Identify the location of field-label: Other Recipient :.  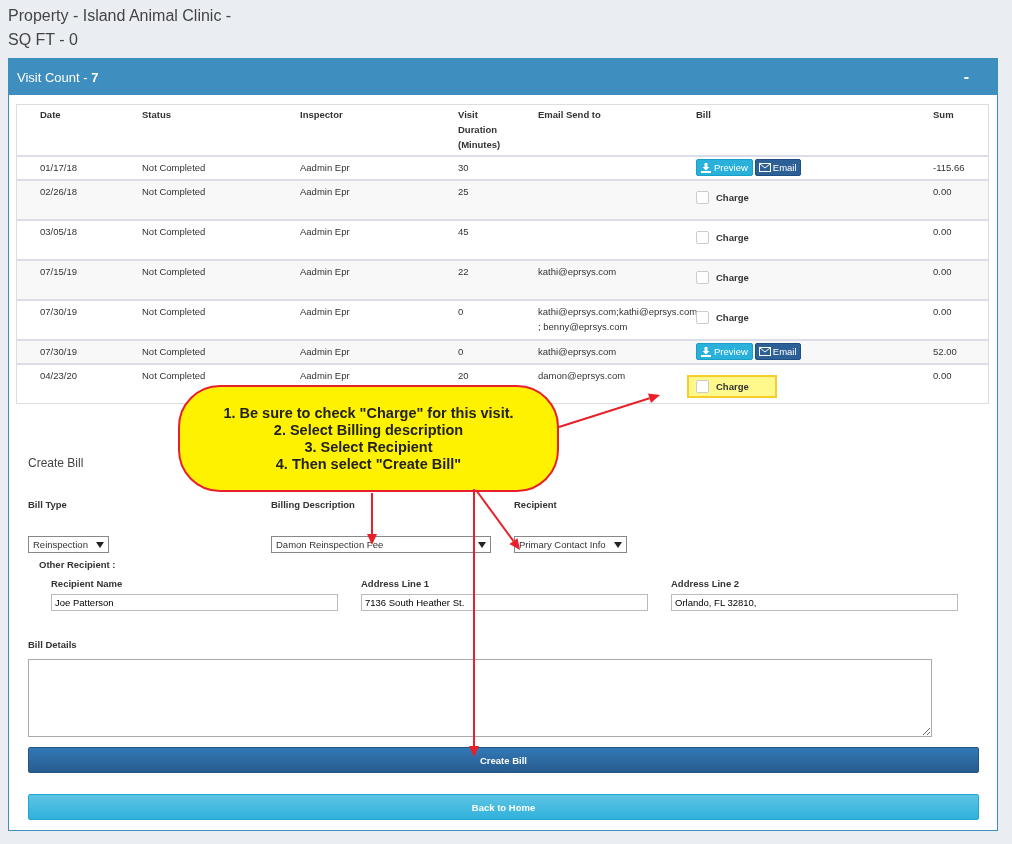
(78, 564).